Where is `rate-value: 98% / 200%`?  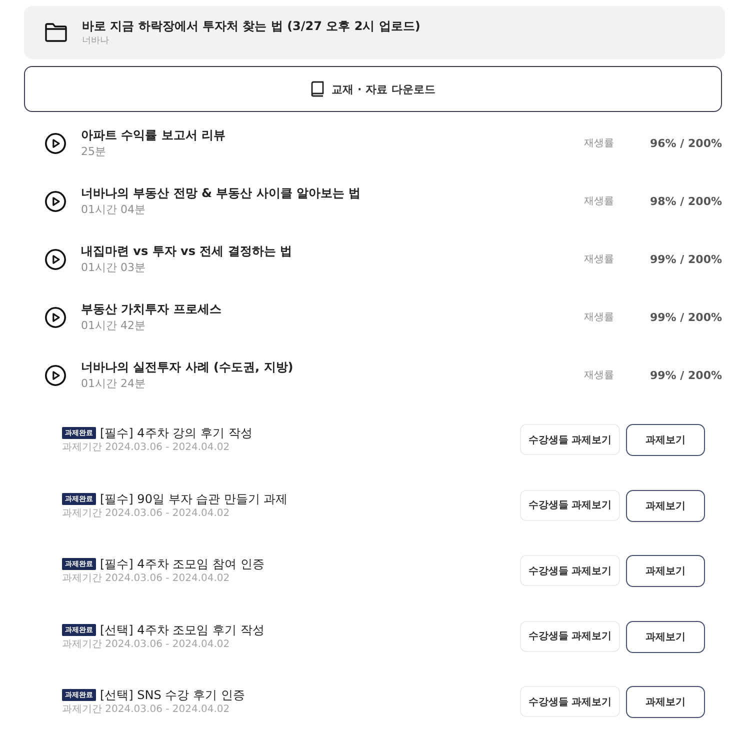 rate-value: 98% / 200% is located at coordinates (685, 201).